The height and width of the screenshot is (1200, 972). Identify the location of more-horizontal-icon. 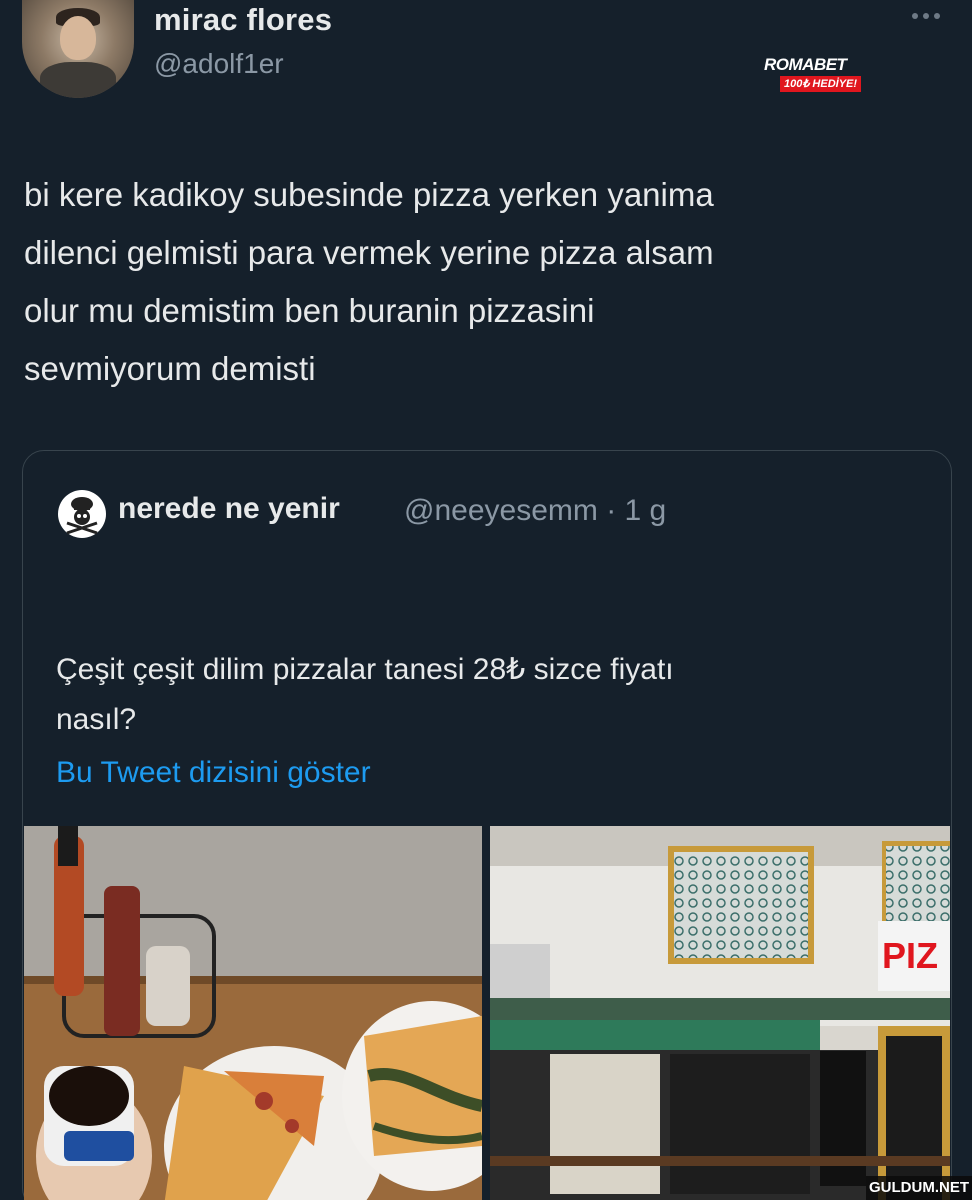
(926, 16).